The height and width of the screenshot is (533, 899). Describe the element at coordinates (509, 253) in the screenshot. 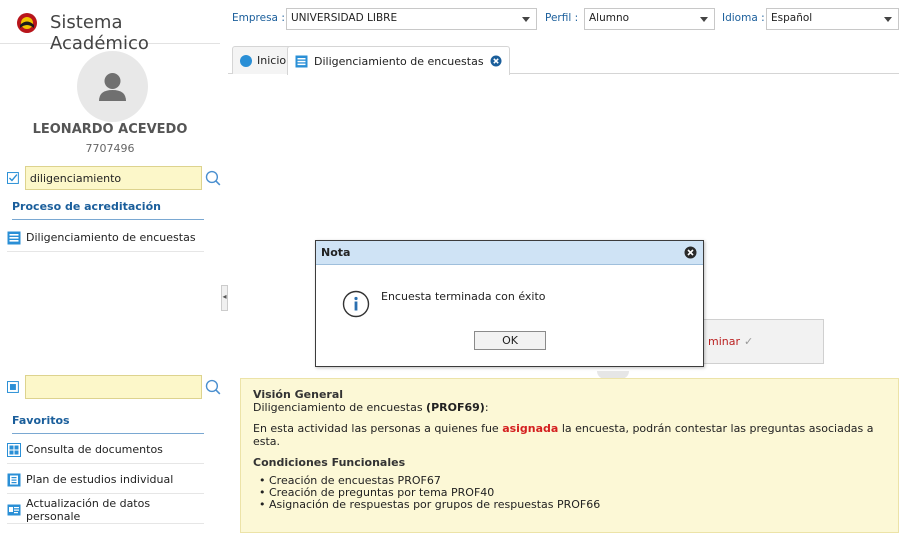

I see `dialog-header: Nota` at that location.